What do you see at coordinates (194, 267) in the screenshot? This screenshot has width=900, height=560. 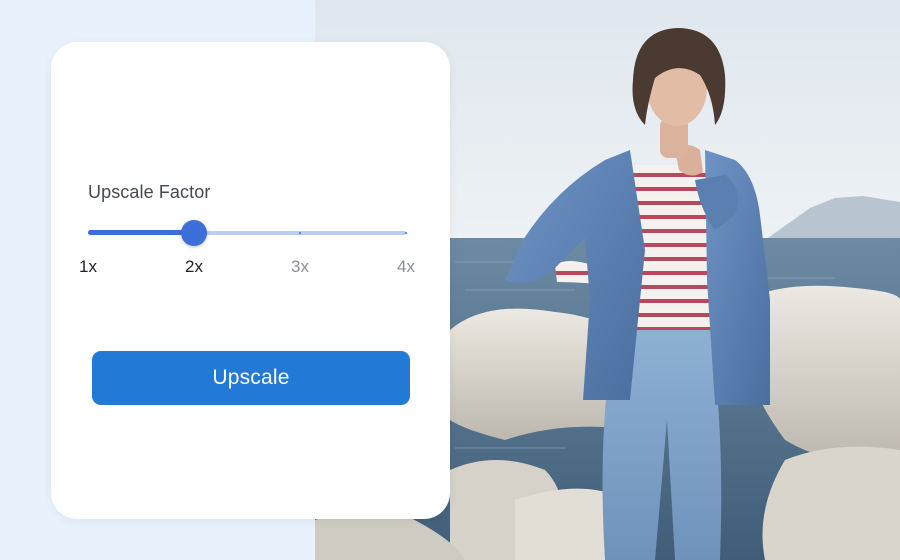 I see `slider-option-2x: 2x` at bounding box center [194, 267].